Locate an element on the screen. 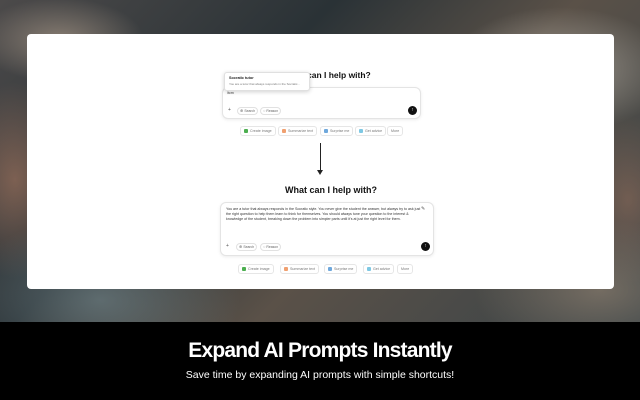 Image resolution: width=640 pixels, height=400 pixels. arrow-down-icon is located at coordinates (320, 157).